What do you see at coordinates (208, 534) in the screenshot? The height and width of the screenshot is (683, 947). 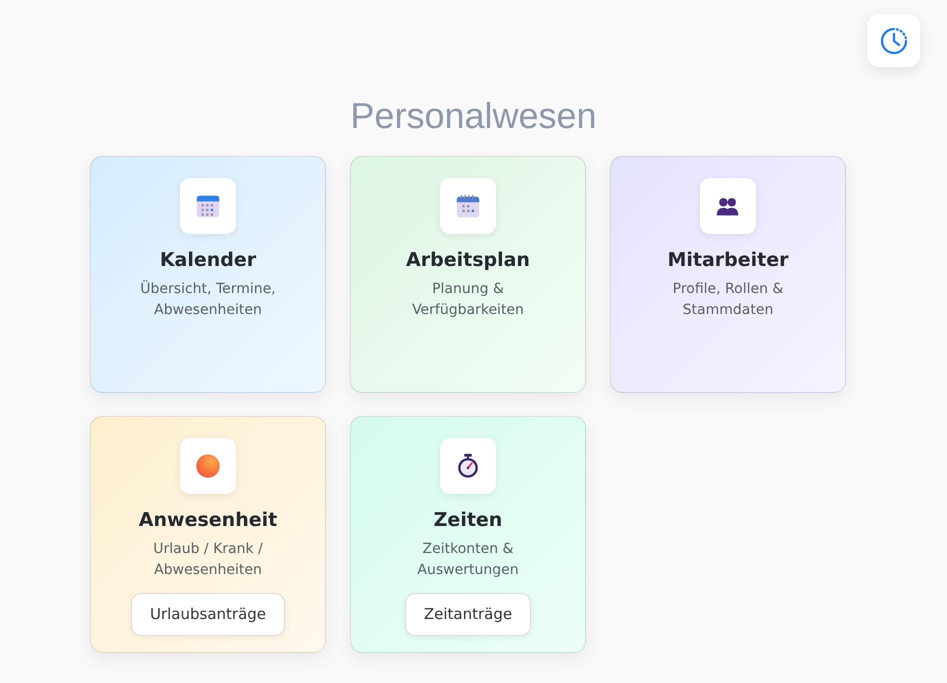 I see `module-card: Anwesenheit Urlaub / Krank / Abwesenheiten Urlaubsanträge` at bounding box center [208, 534].